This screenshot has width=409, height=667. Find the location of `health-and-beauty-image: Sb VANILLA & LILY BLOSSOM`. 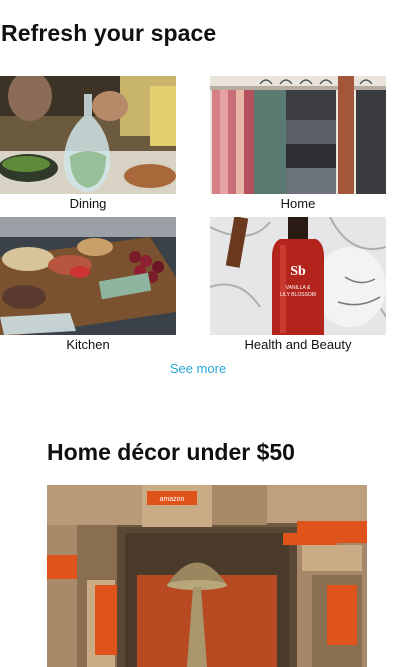

health-and-beauty-image: Sb VANILLA & LILY BLOSSOM is located at coordinates (298, 276).